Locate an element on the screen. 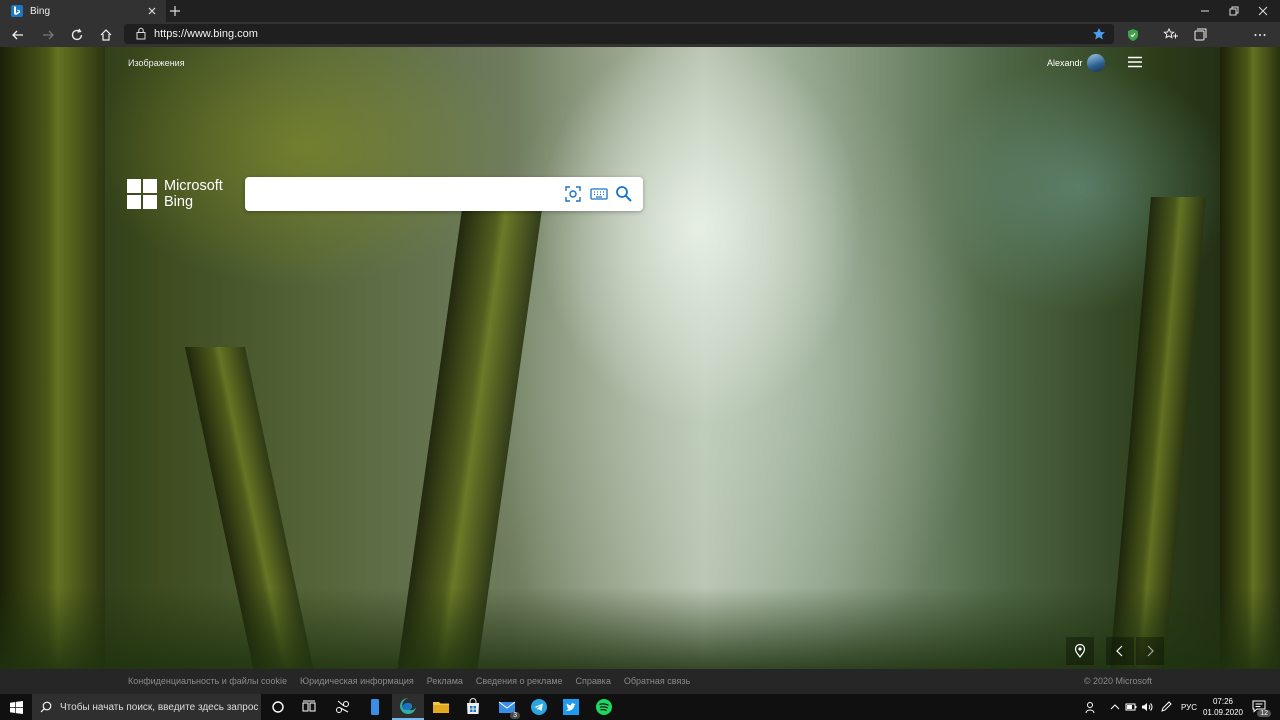  keyboard-icon is located at coordinates (599, 194).